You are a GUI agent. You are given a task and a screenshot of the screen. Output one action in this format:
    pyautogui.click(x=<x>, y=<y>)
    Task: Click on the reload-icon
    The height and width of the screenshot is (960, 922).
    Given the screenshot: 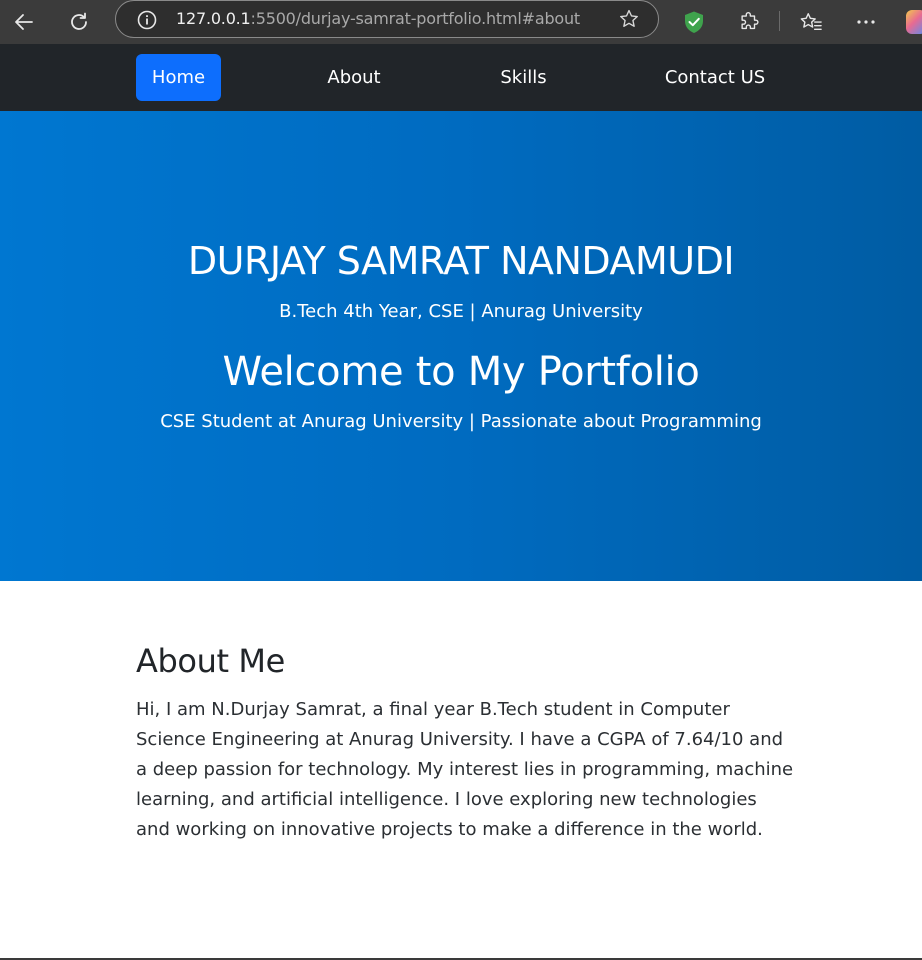 What is the action you would take?
    pyautogui.click(x=79, y=21)
    